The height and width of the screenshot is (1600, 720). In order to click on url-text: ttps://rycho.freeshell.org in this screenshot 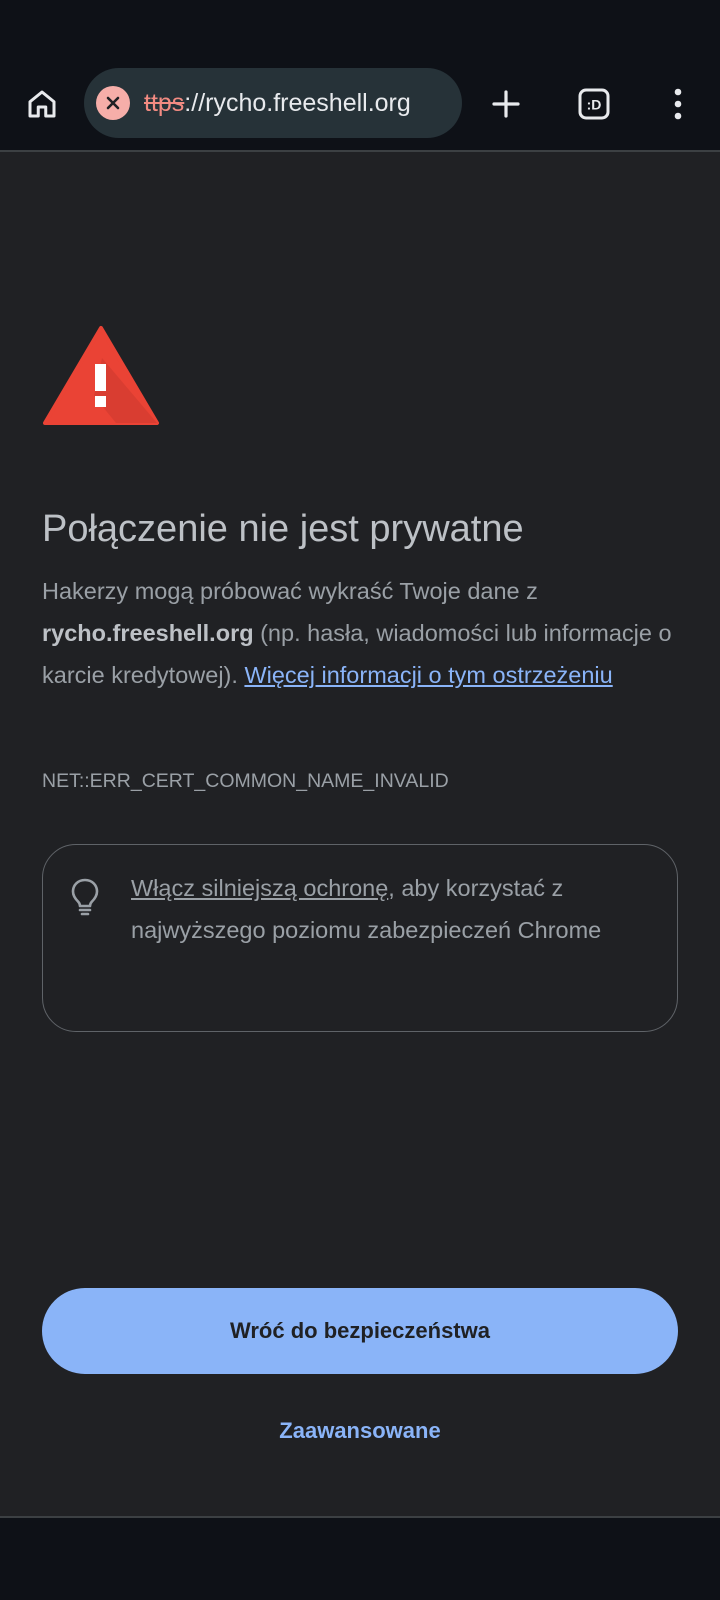, I will do `click(277, 103)`.